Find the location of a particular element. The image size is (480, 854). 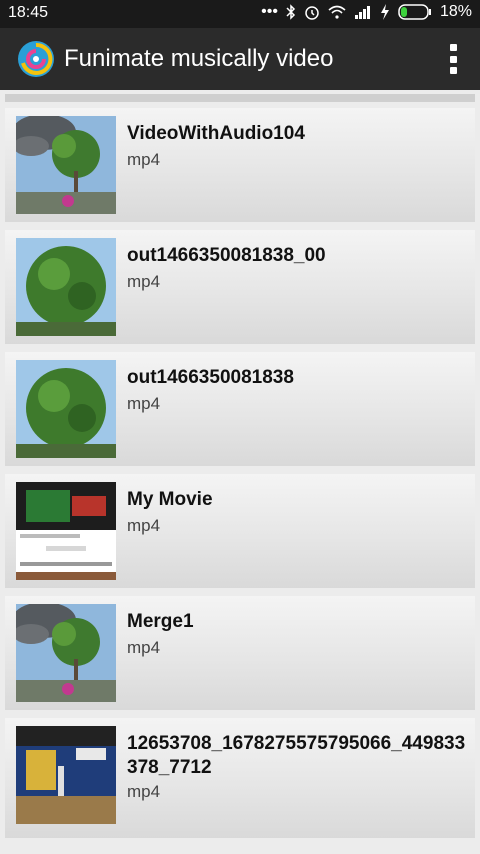

app-toolbar: Funimate musically video is located at coordinates (240, 59).